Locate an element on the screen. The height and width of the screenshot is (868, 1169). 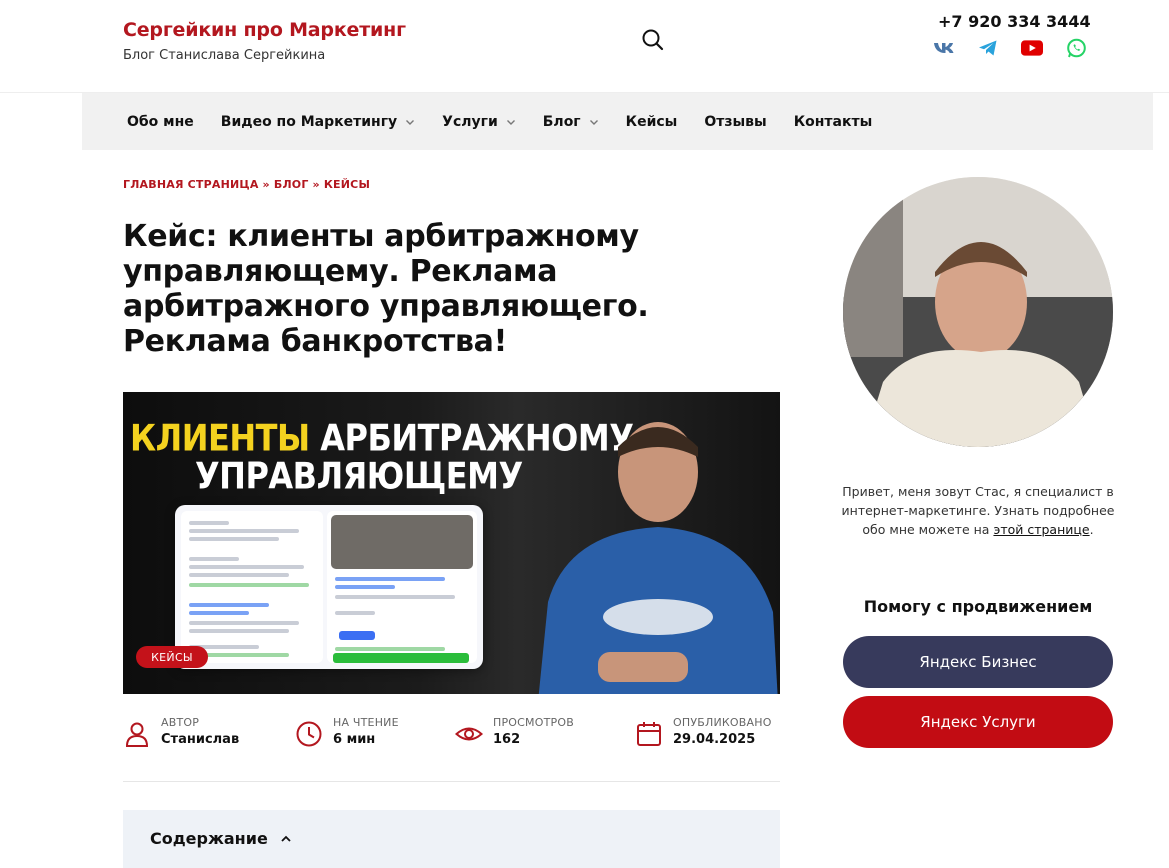
meta-value: 6 мин is located at coordinates (354, 739).